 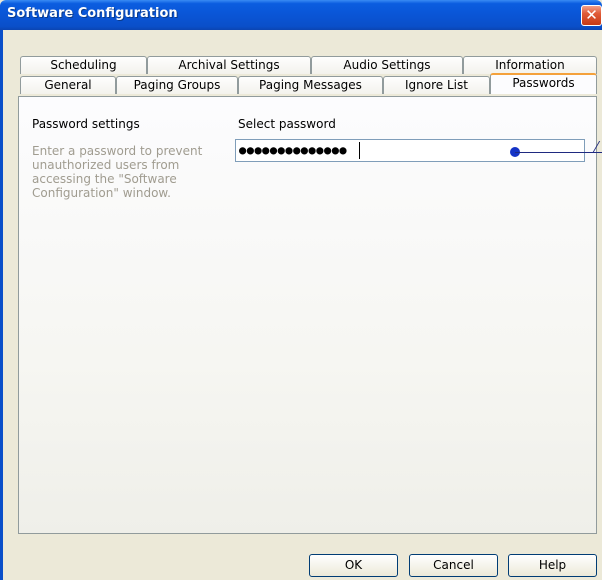 I want to click on password-input: ●●●●●●●●●●●●●●, so click(x=410, y=150).